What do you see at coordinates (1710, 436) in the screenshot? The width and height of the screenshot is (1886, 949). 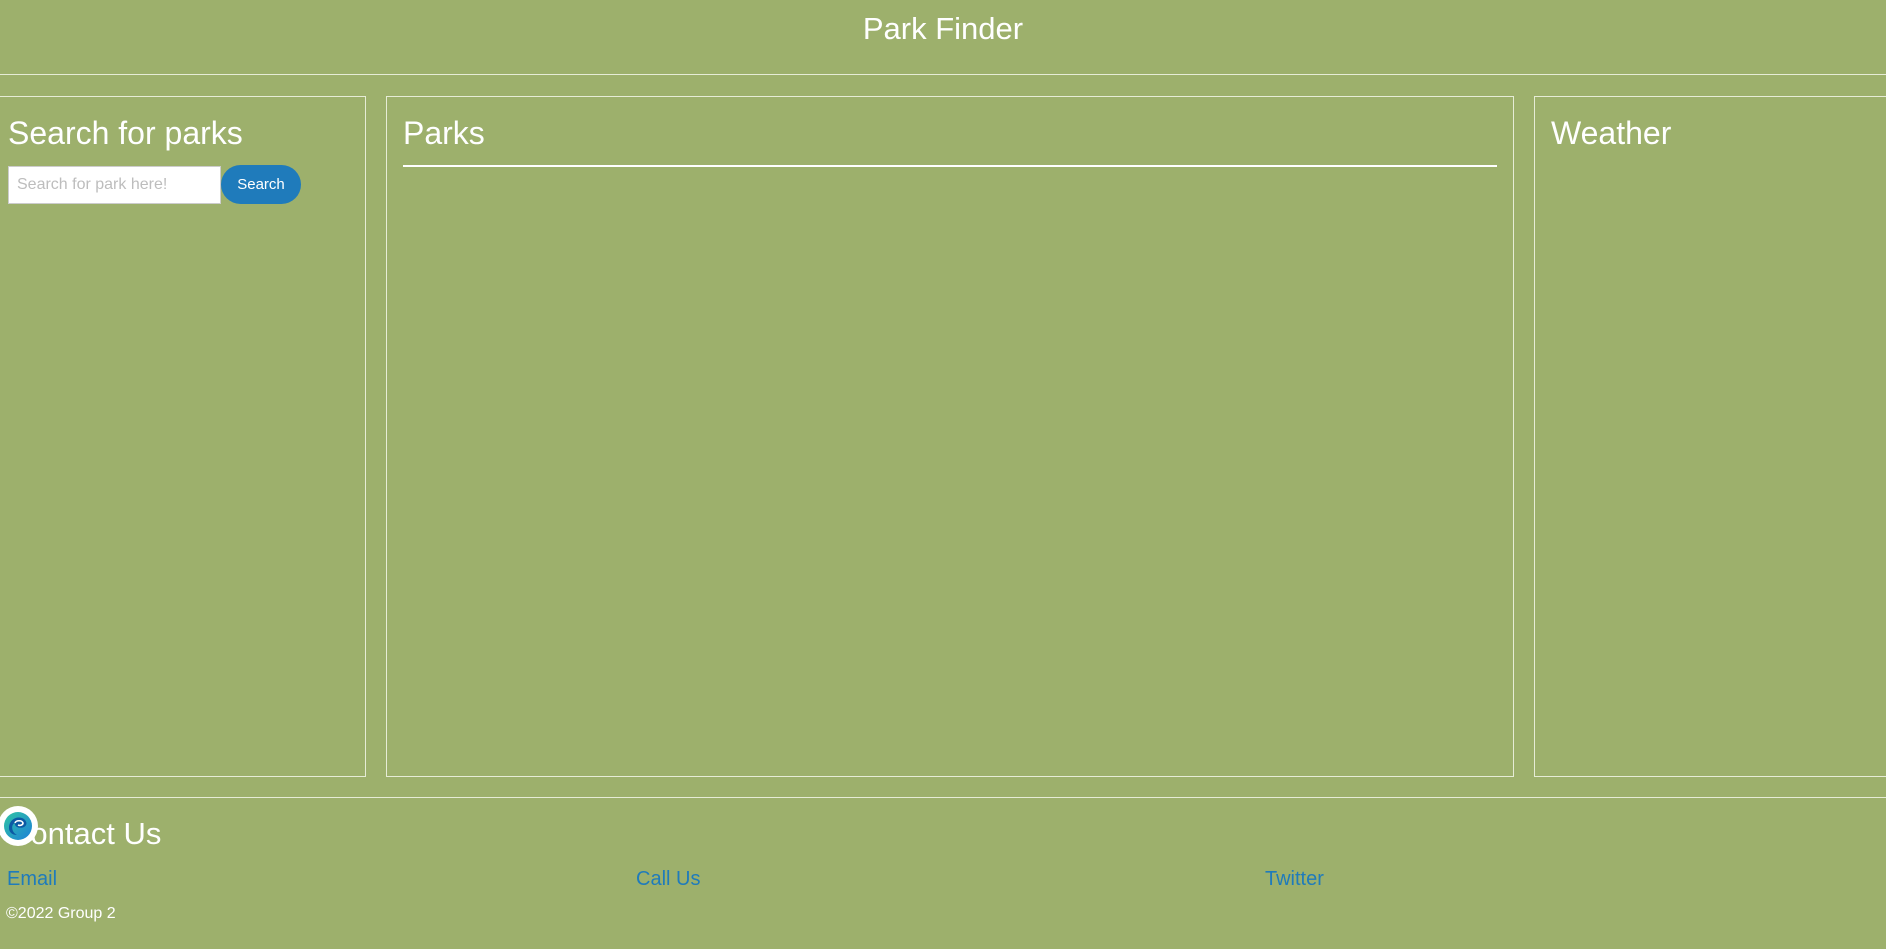 I see `weather-panel: Weather` at bounding box center [1710, 436].